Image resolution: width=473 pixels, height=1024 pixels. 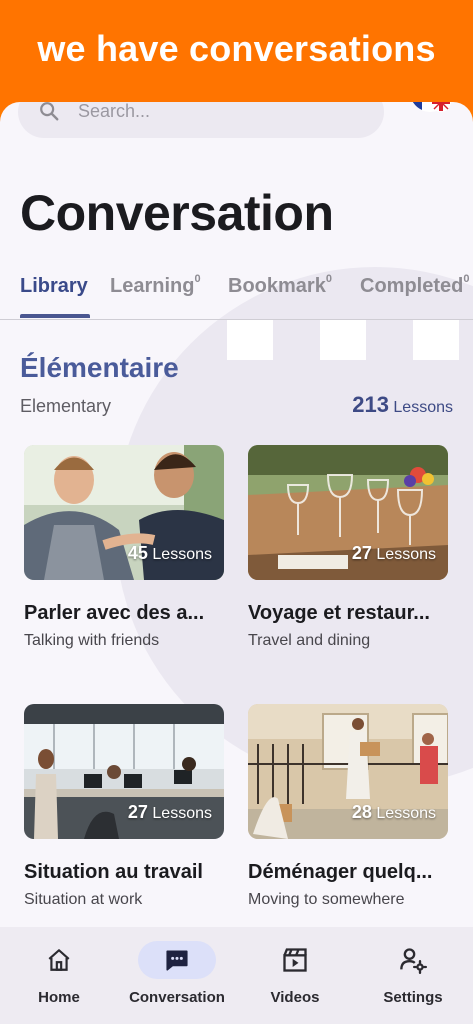 I want to click on nav-conversation: Conversation, so click(x=177, y=973).